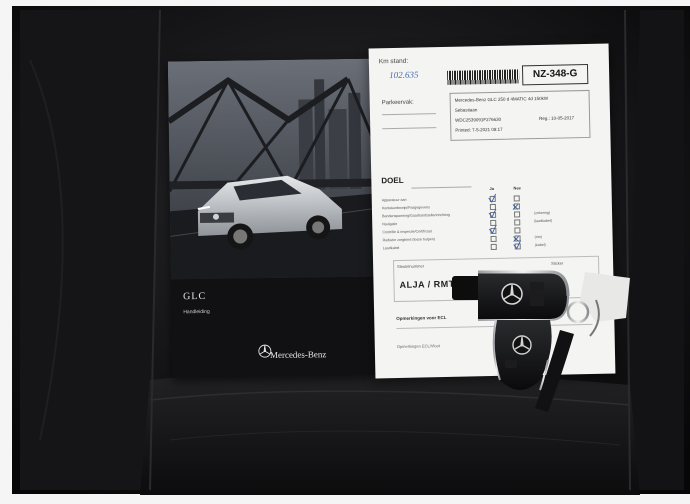 Image resolution: width=690 pixels, height=504 pixels. I want to click on key-fob-upper, so click(511, 295).